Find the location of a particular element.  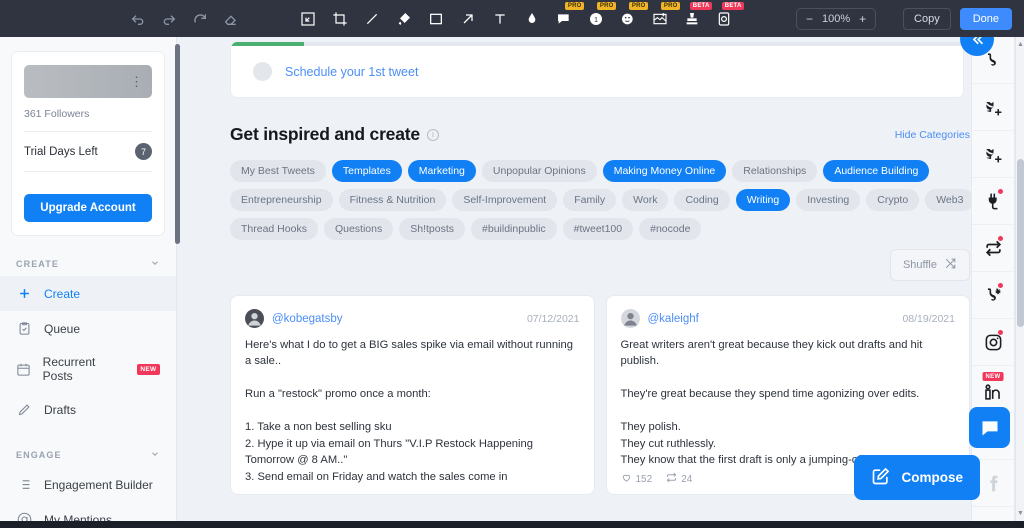

tweet-date: 08/19/2021 is located at coordinates (928, 318).